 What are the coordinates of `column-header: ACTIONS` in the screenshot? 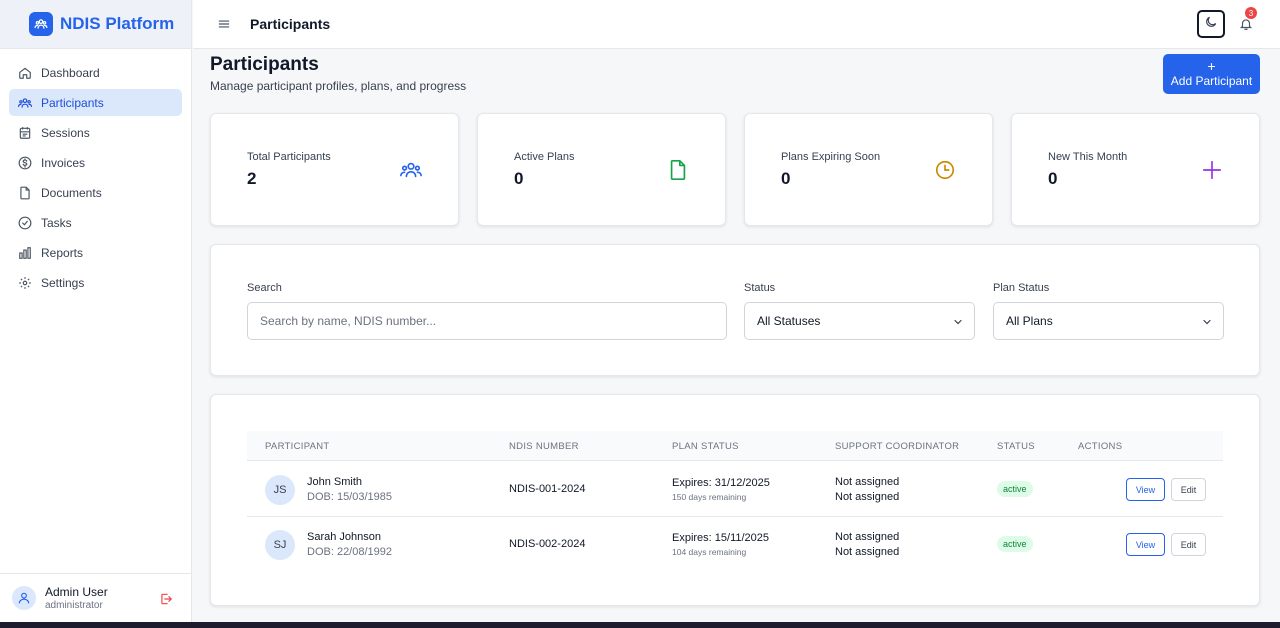 It's located at (1100, 446).